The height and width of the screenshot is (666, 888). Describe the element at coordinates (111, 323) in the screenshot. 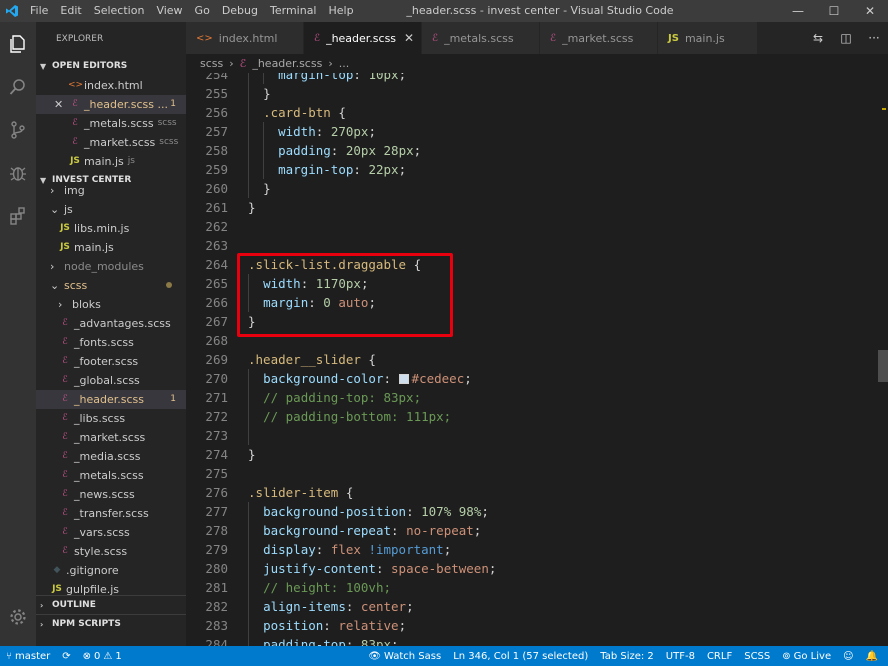

I see `tree-item-scss: ℰ _advantages.scss` at that location.